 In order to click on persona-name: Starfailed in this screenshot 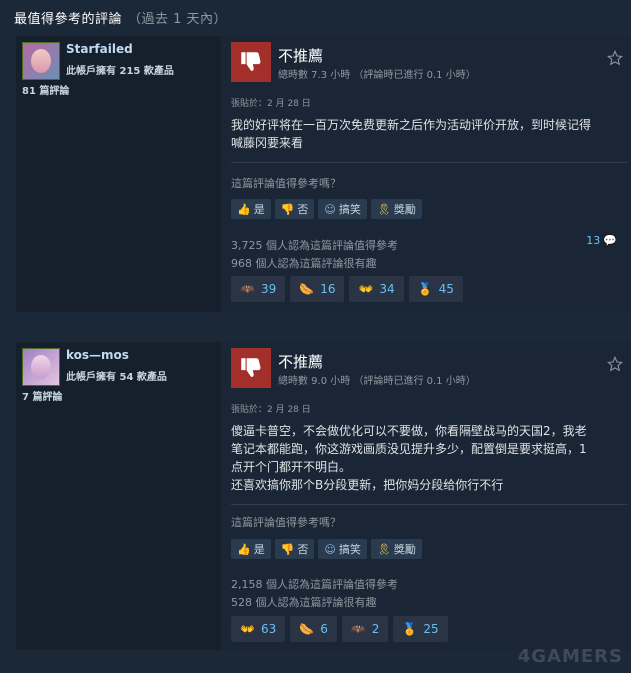, I will do `click(99, 49)`.